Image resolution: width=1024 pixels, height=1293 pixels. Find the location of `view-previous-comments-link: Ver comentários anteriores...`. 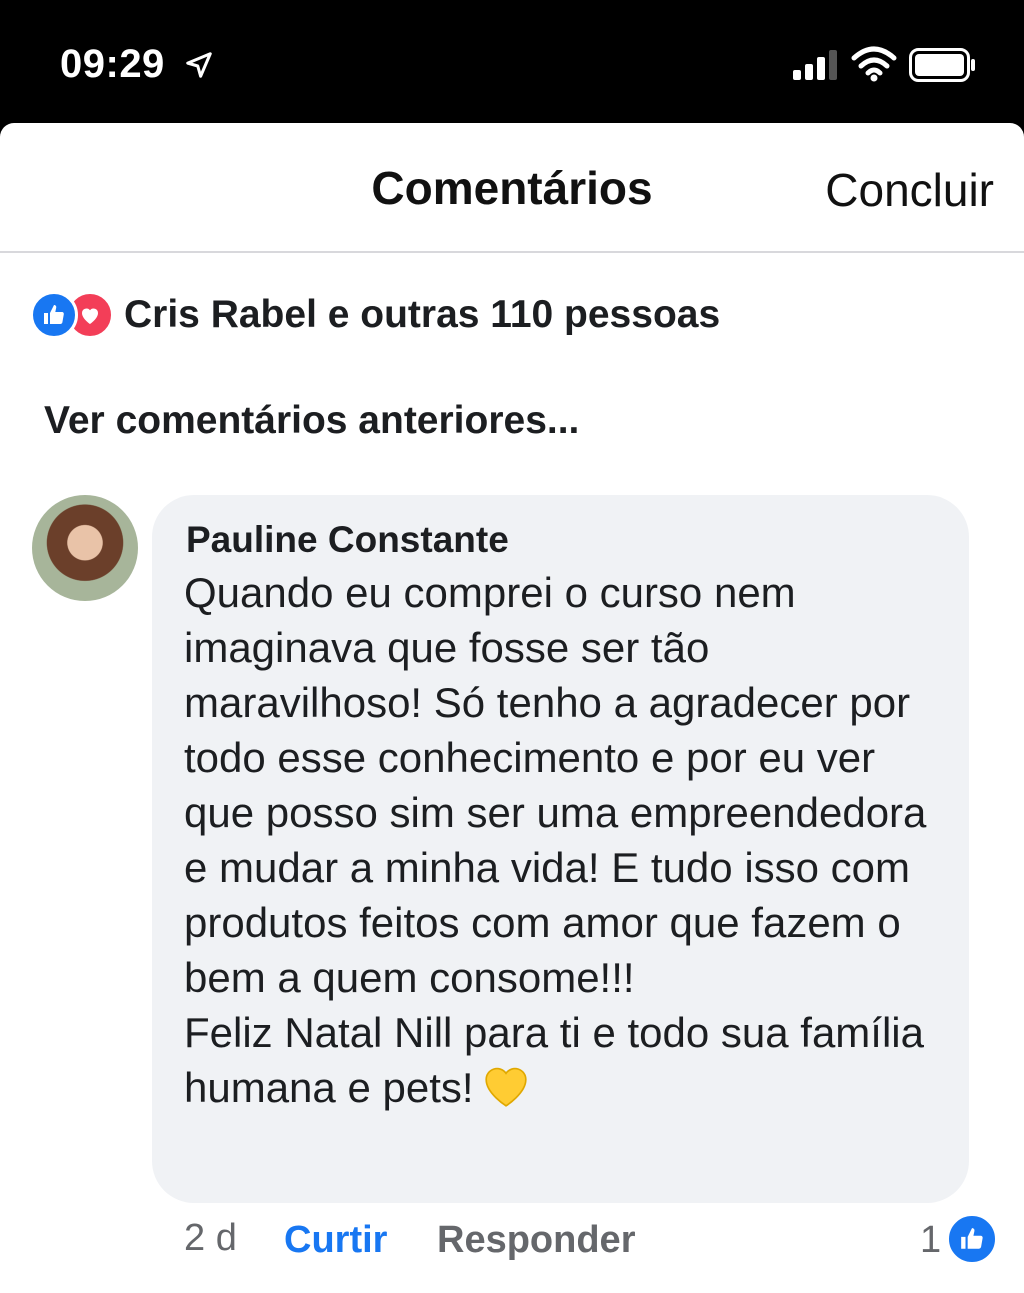

view-previous-comments-link: Ver comentários anteriores... is located at coordinates (311, 421).